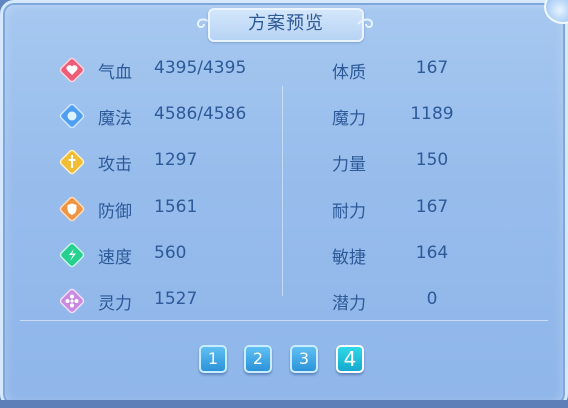  What do you see at coordinates (432, 114) in the screenshot?
I see `attribute-value: 1189` at bounding box center [432, 114].